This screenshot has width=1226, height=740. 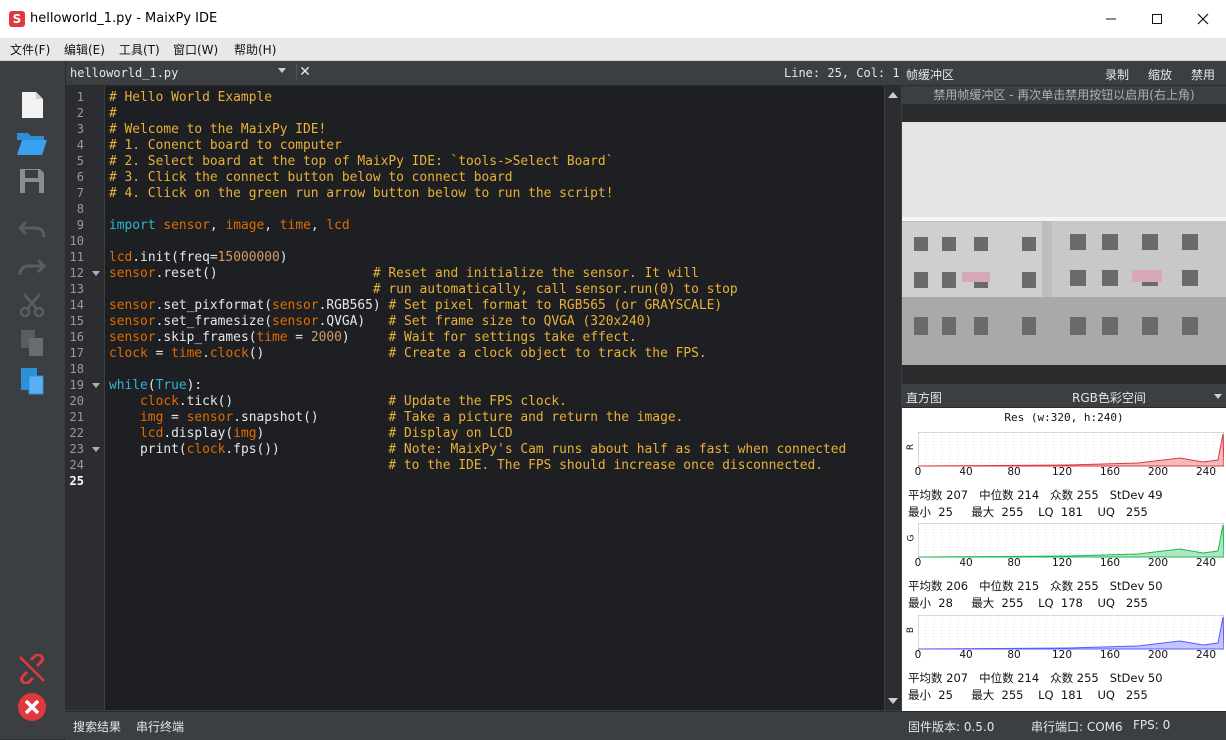 What do you see at coordinates (282, 70) in the screenshot?
I see `tab-dropdown-icon` at bounding box center [282, 70].